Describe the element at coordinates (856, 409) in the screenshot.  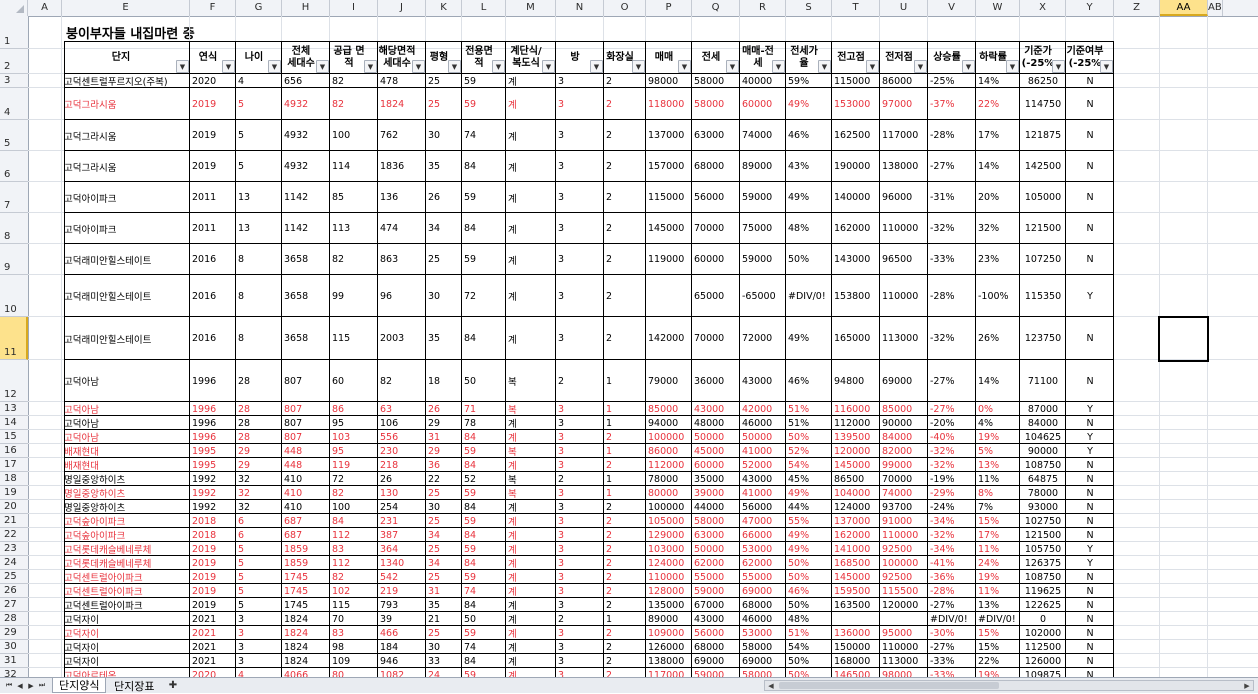
I see `data-cell: 116000` at that location.